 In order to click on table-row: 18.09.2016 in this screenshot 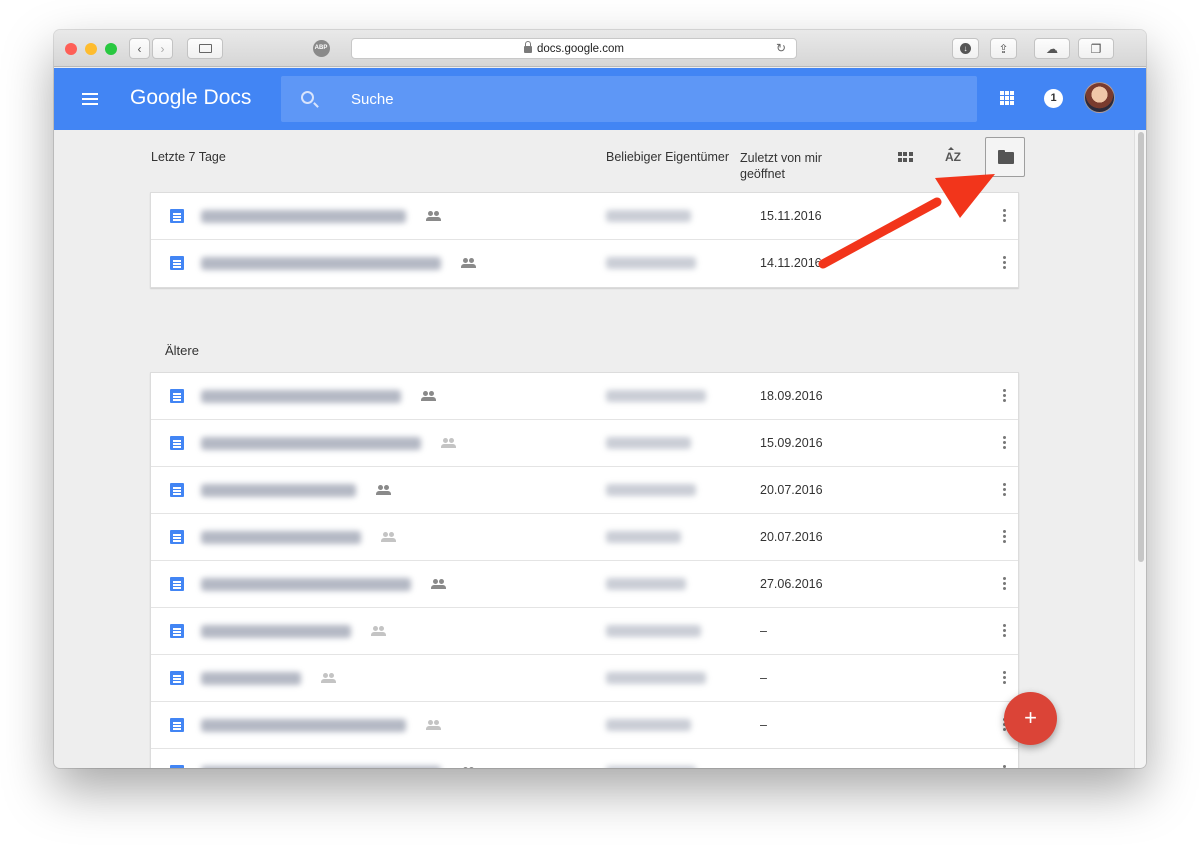, I will do `click(584, 396)`.